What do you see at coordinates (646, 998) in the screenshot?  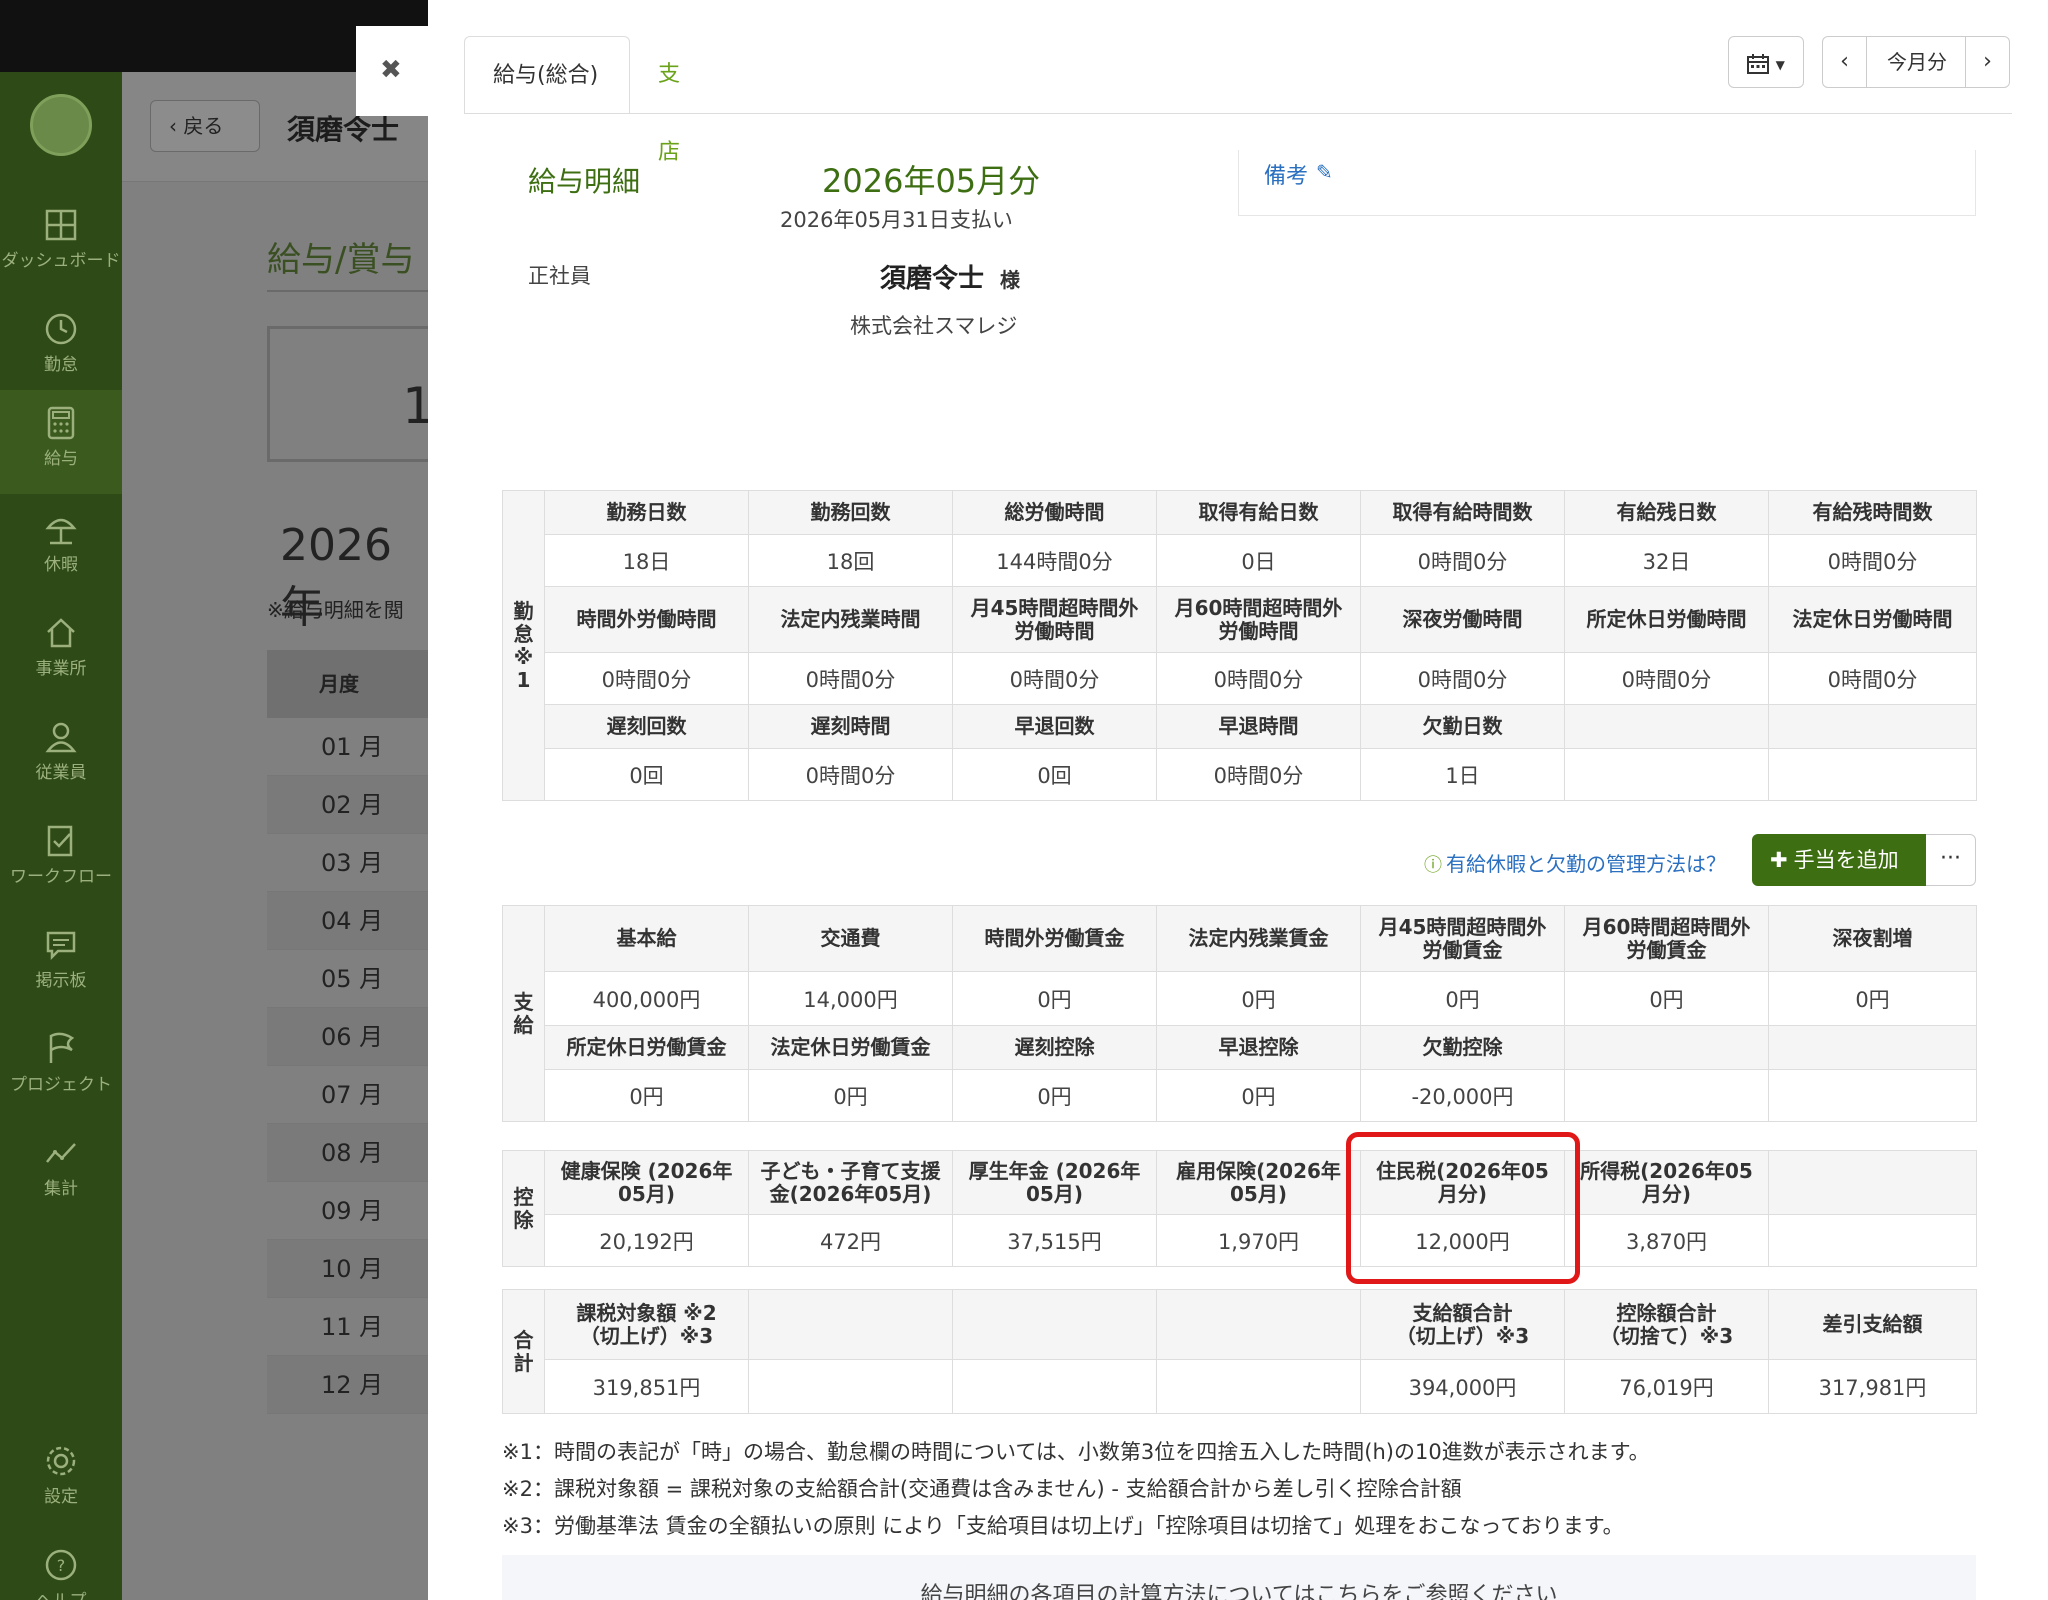 I see `table-cell: 400,000円` at bounding box center [646, 998].